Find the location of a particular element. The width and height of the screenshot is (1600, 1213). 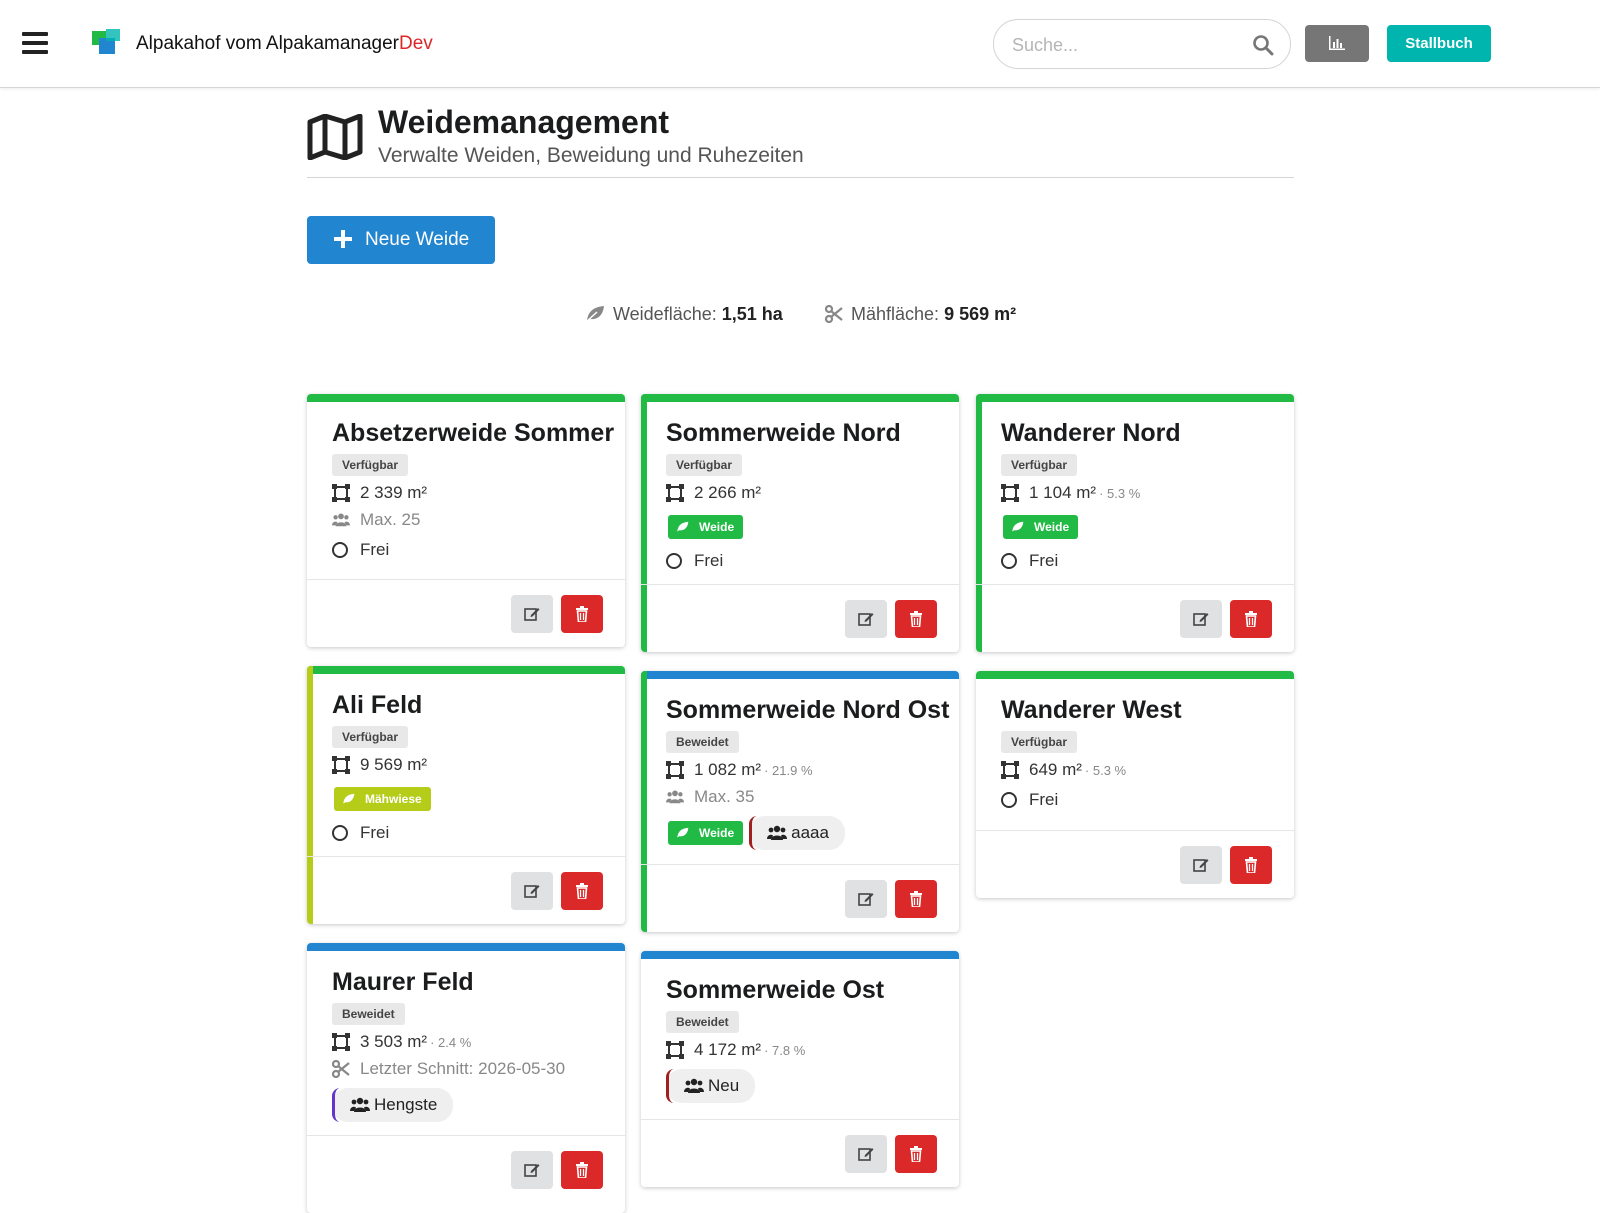

tag-row: Neu is located at coordinates (802, 1086).